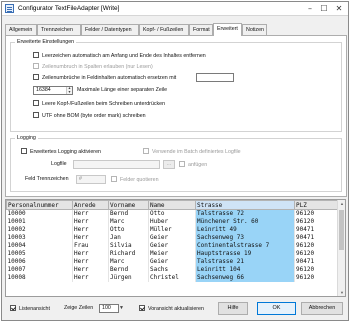 Image resolution: width=350 pixels, height=322 pixels. Describe the element at coordinates (39, 238) in the screenshot. I see `table-cell: 10003` at that location.